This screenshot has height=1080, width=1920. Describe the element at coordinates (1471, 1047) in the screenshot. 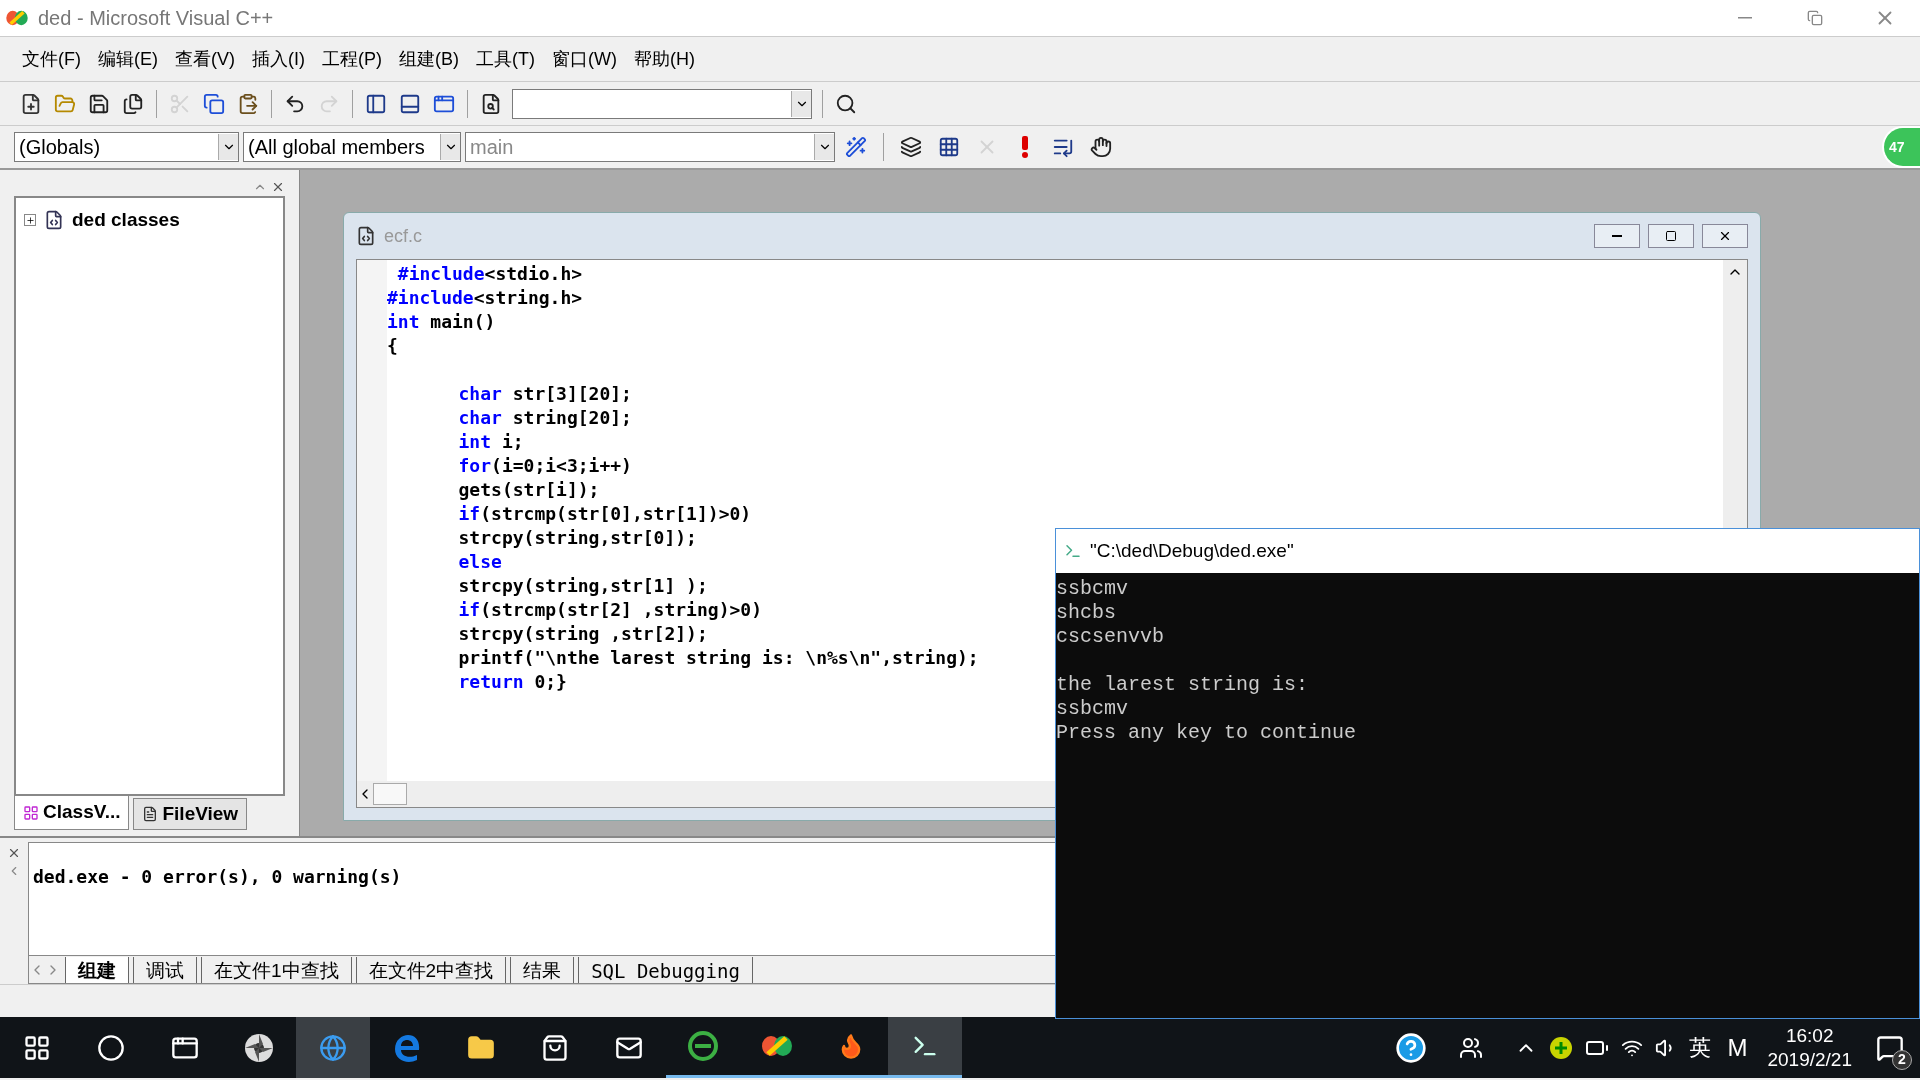

I see `people-icon` at that location.